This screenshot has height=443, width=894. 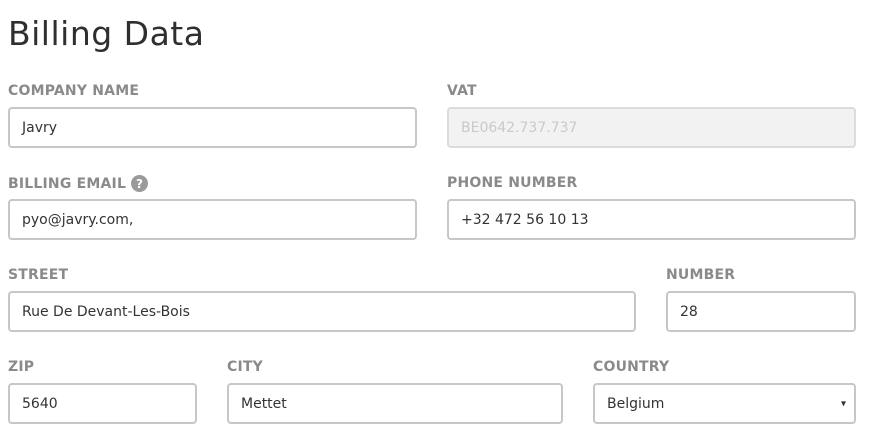 I want to click on number-input: 28, so click(x=761, y=311).